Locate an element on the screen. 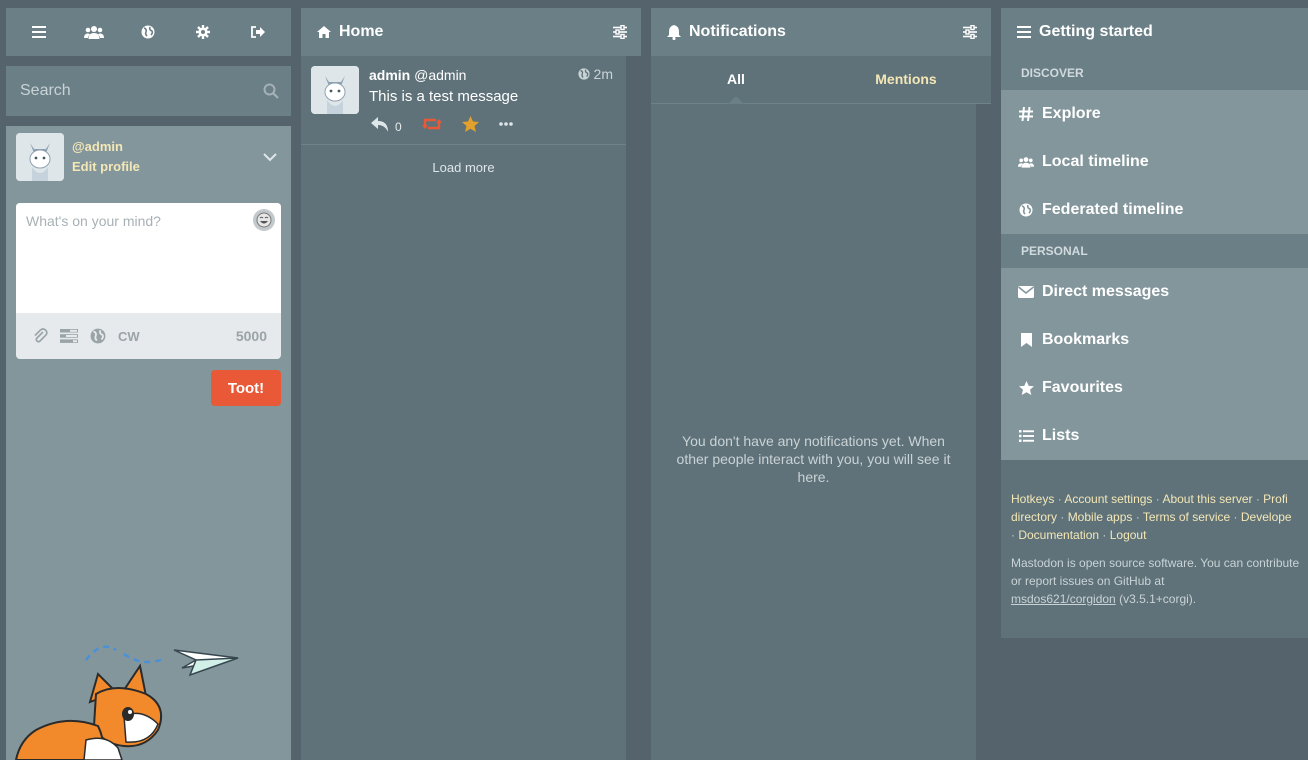 The height and width of the screenshot is (760, 1308). nav-direct-label: Direct messages is located at coordinates (1106, 291).